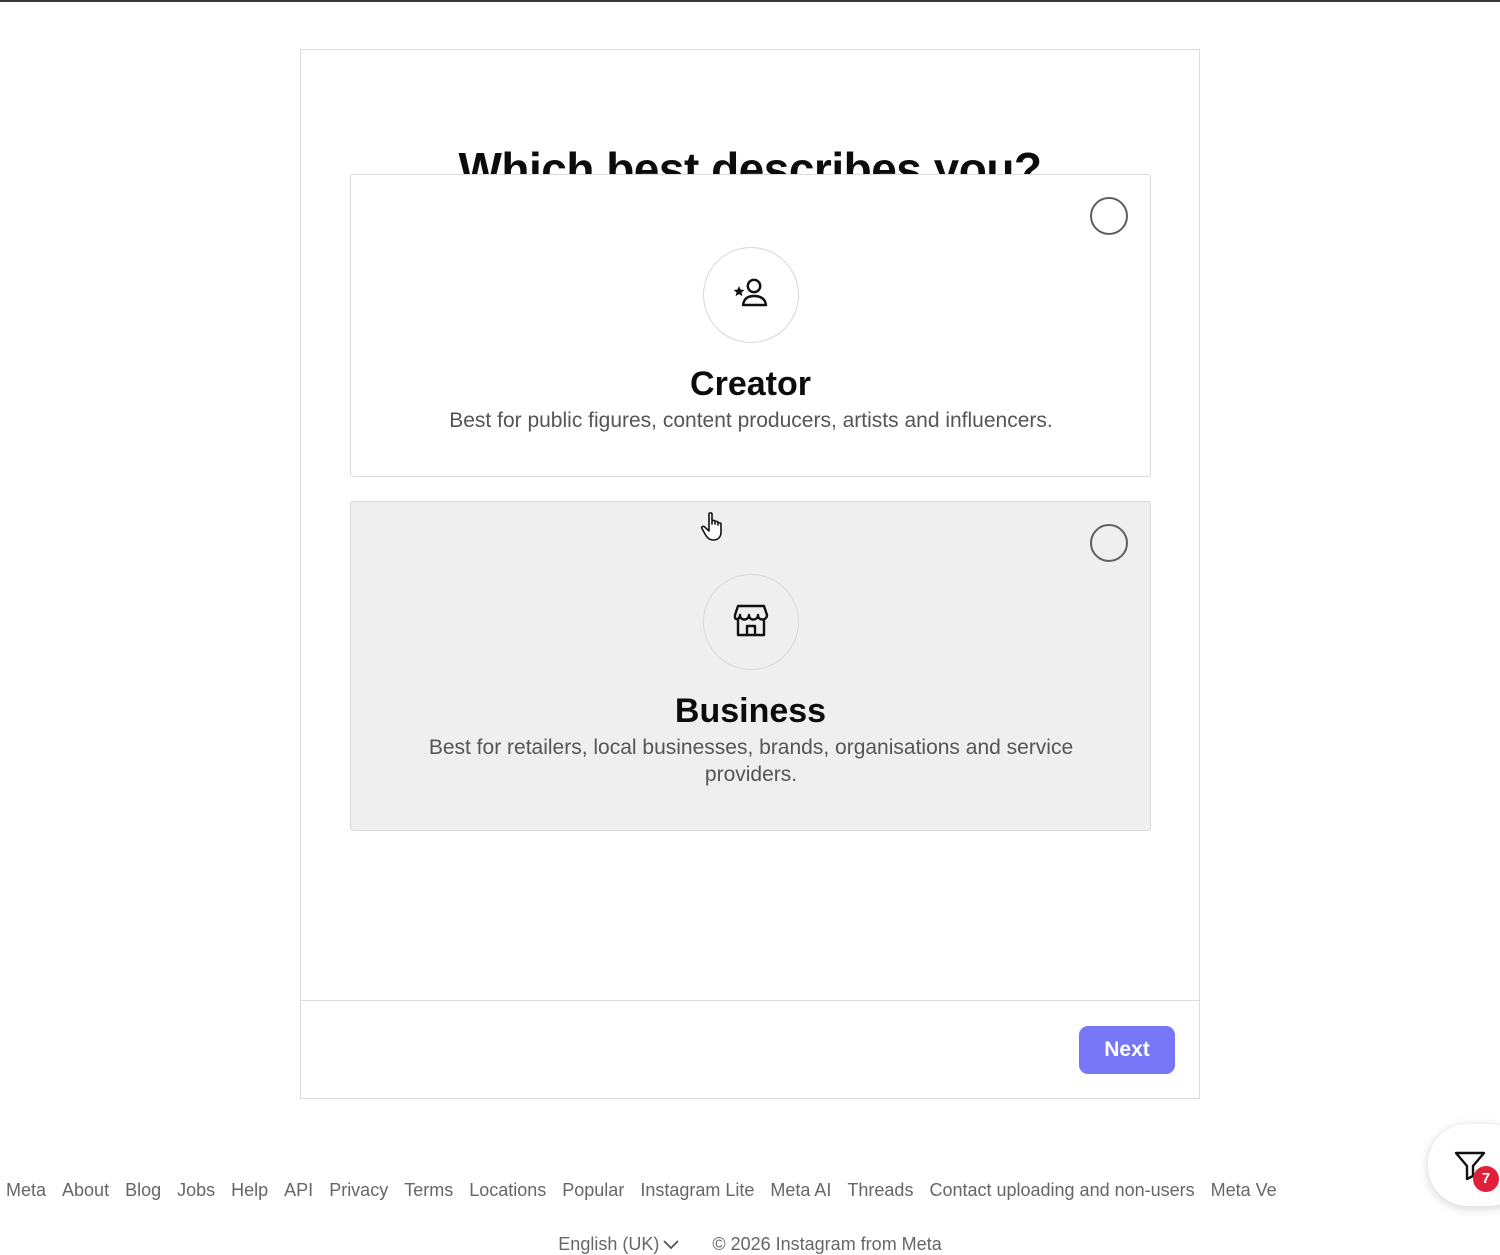 The width and height of the screenshot is (1500, 1255). What do you see at coordinates (249, 1190) in the screenshot?
I see `footer-link: Help` at bounding box center [249, 1190].